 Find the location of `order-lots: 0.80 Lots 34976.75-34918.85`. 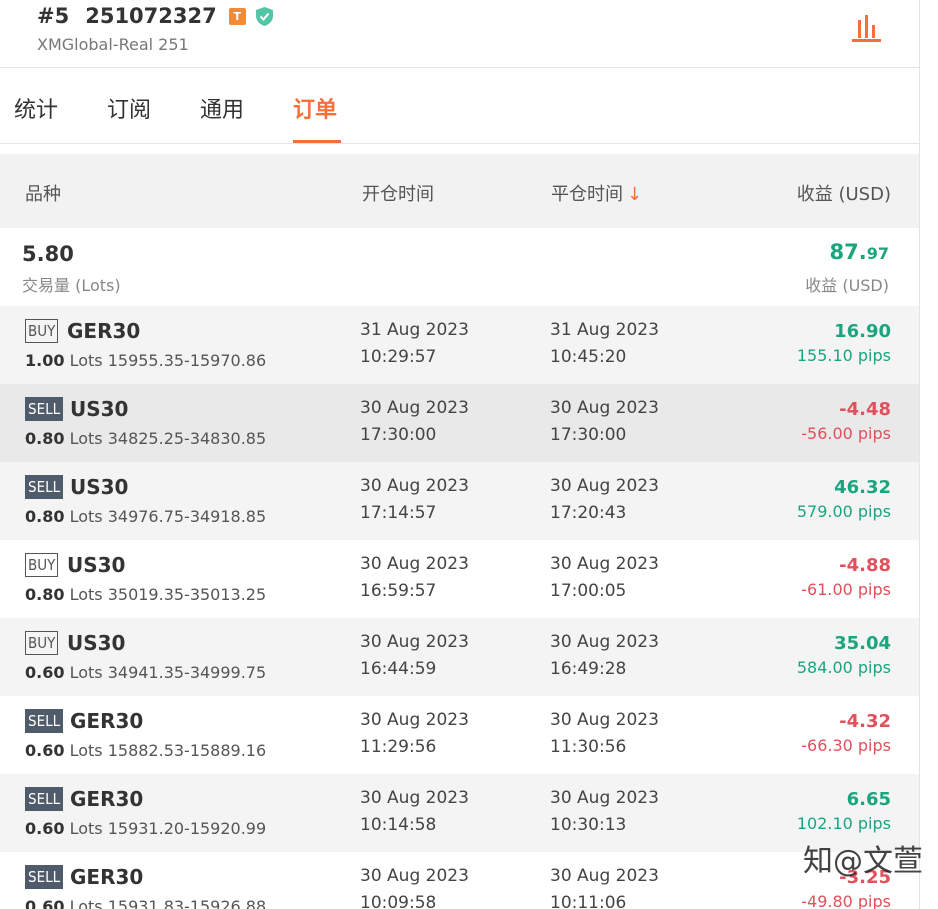

order-lots: 0.80 Lots 34976.75-34918.85 is located at coordinates (145, 516).